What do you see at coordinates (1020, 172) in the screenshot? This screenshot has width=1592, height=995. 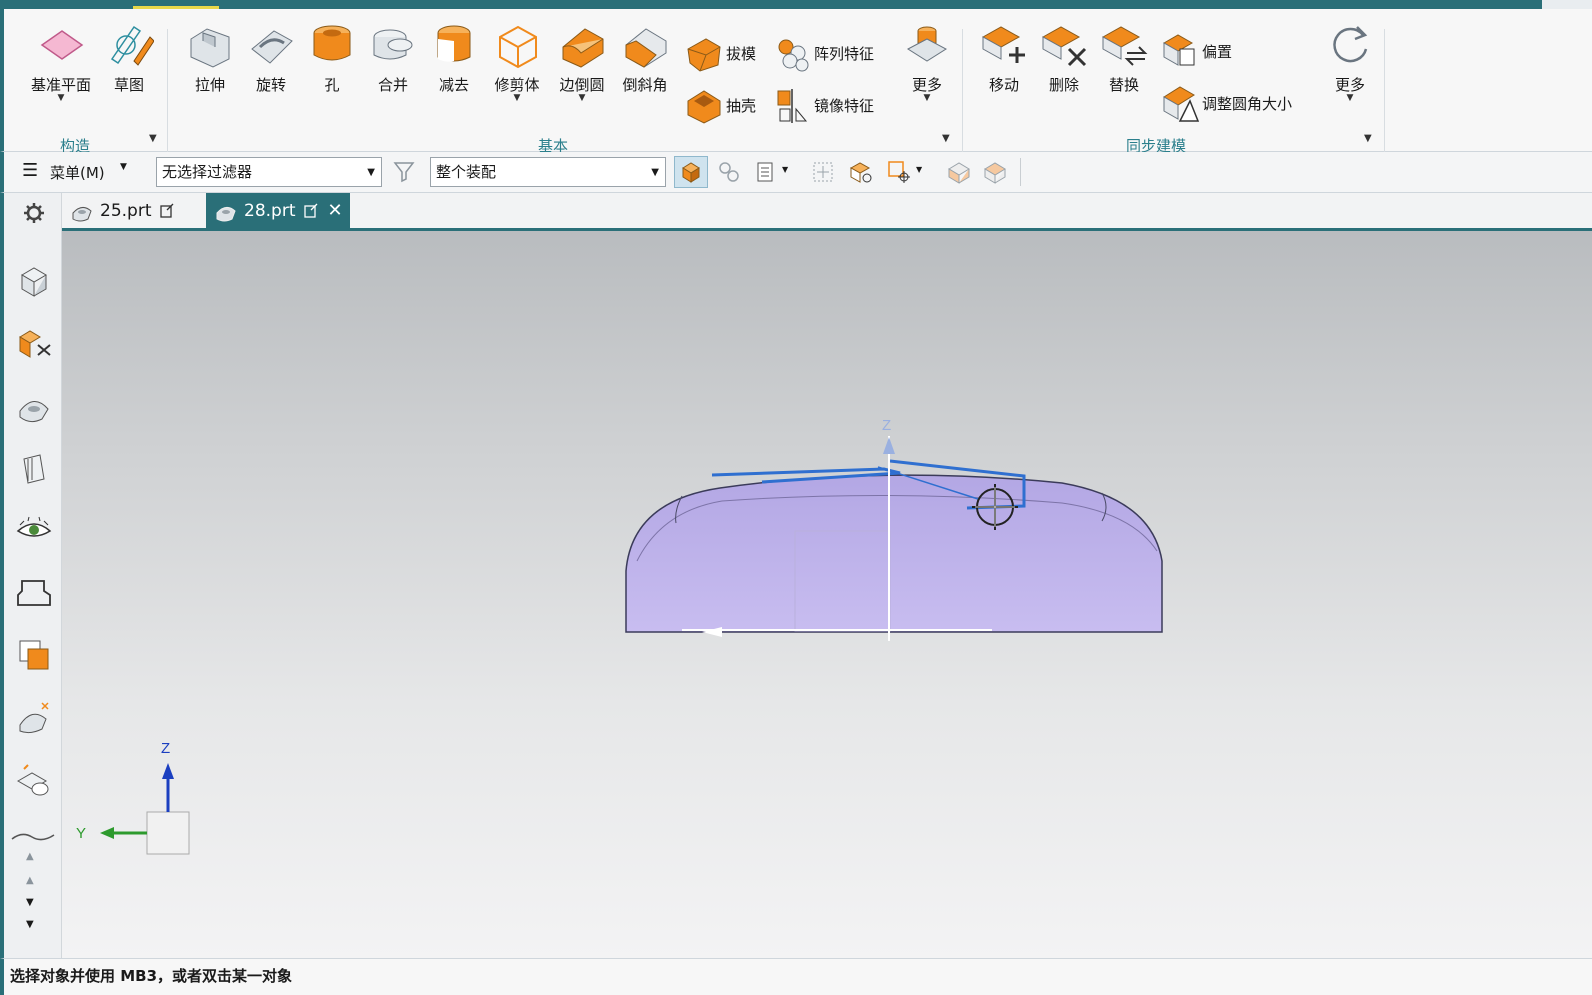 I see `toolbar-divider` at bounding box center [1020, 172].